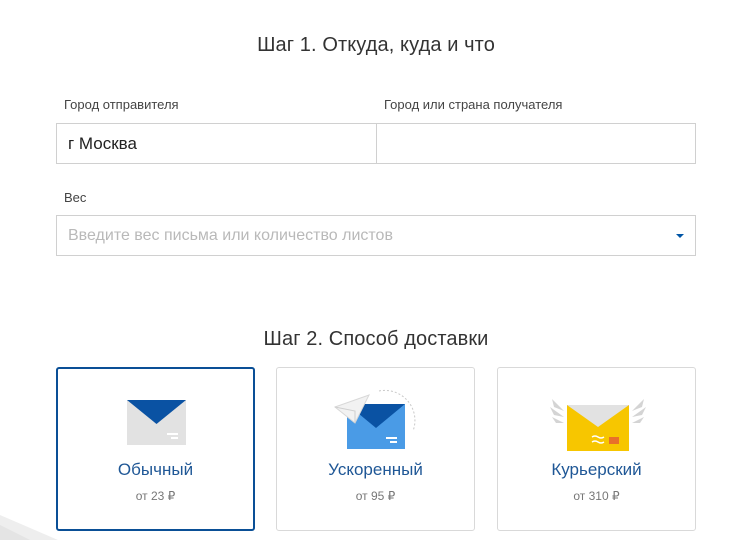 The width and height of the screenshot is (738, 540). What do you see at coordinates (536, 143) in the screenshot?
I see `recipient-city-input` at bounding box center [536, 143].